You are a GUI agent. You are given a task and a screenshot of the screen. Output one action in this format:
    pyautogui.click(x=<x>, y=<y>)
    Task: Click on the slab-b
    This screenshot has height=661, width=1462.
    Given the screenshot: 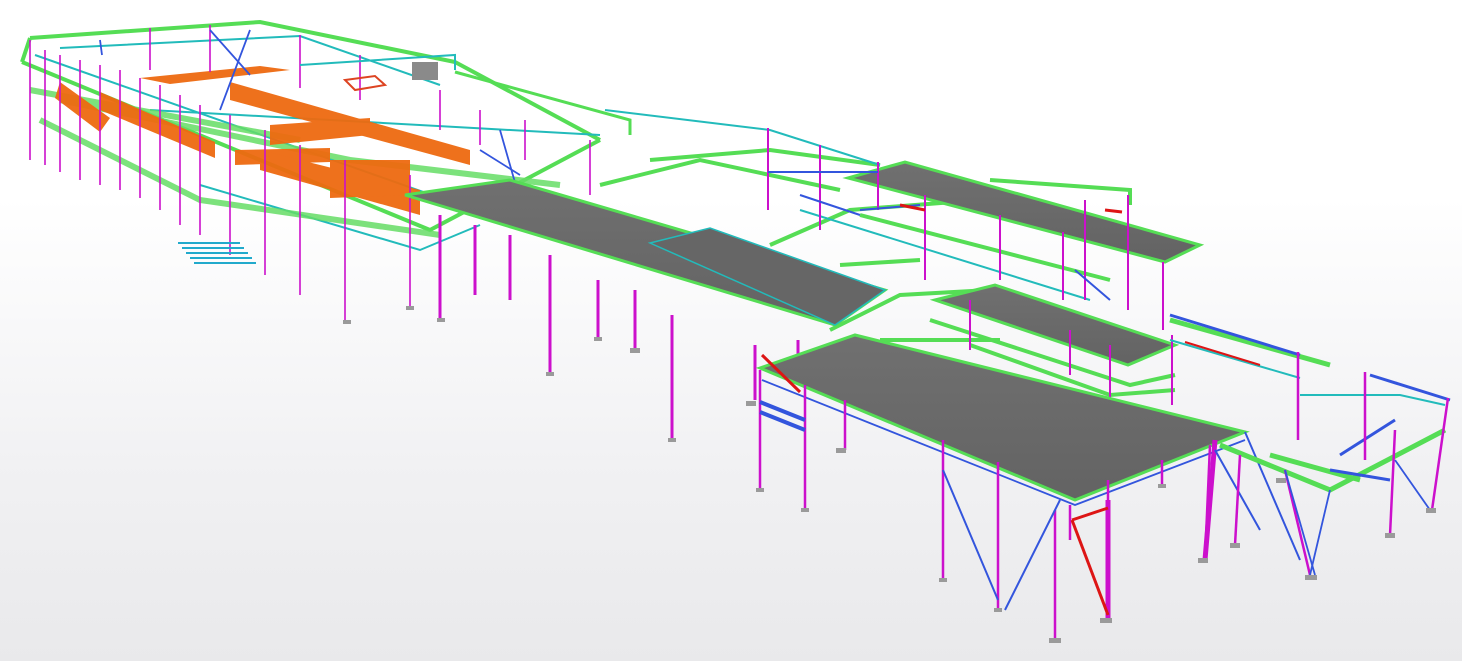 What is the action you would take?
    pyautogui.click(x=1023, y=212)
    